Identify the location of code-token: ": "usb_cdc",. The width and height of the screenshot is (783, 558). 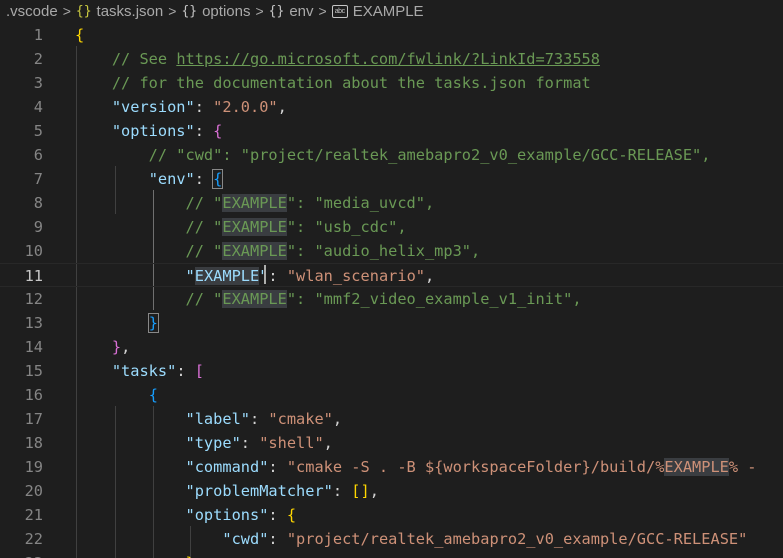
(346, 227).